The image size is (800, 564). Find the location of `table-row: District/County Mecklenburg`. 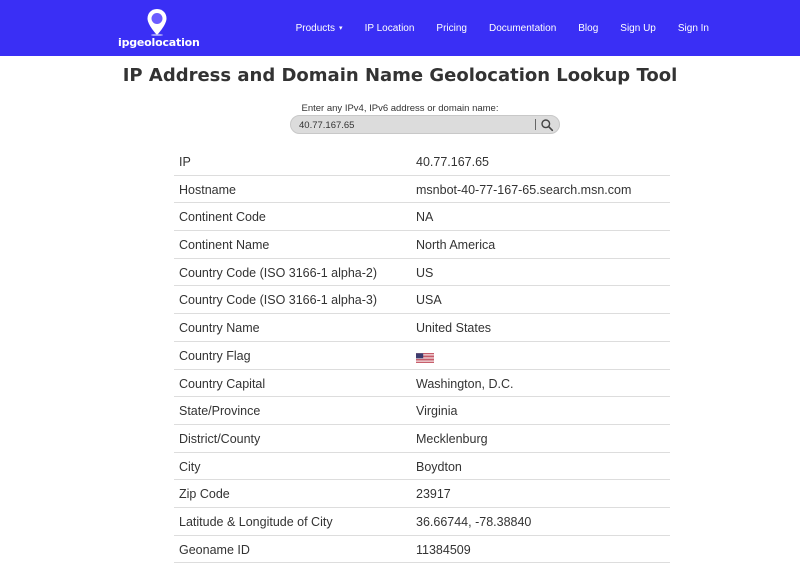

table-row: District/County Mecklenburg is located at coordinates (422, 439).